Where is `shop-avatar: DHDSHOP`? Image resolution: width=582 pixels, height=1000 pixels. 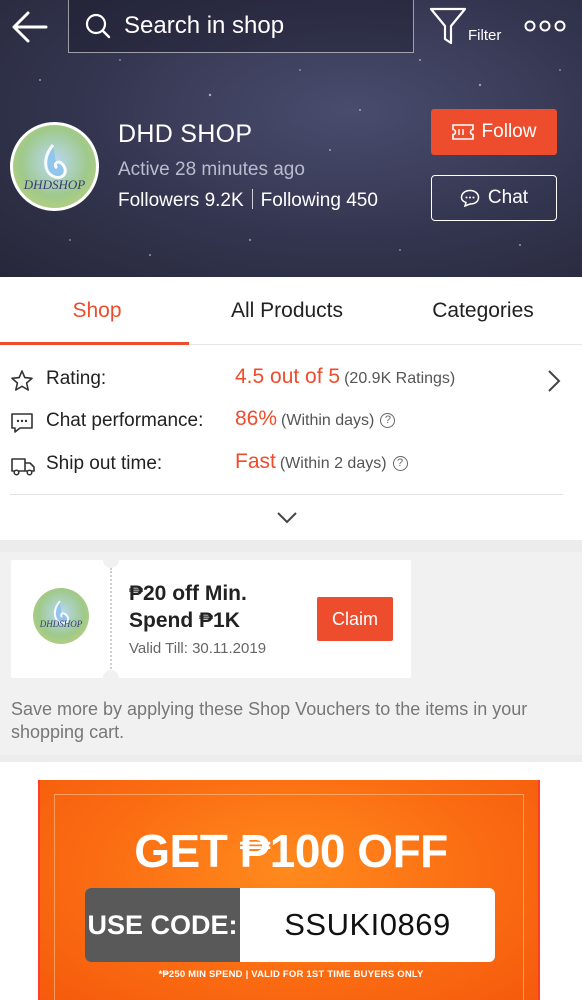 shop-avatar: DHDSHOP is located at coordinates (54, 166).